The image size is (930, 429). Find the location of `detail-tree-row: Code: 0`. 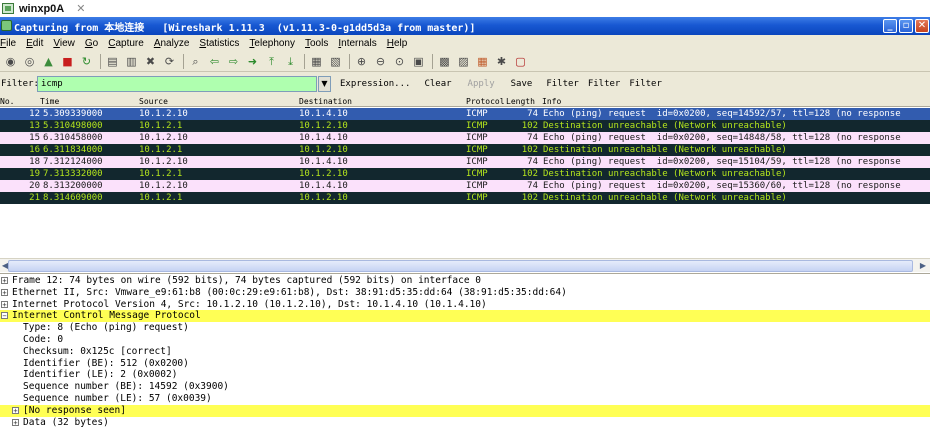

detail-tree-row: Code: 0 is located at coordinates (465, 340).